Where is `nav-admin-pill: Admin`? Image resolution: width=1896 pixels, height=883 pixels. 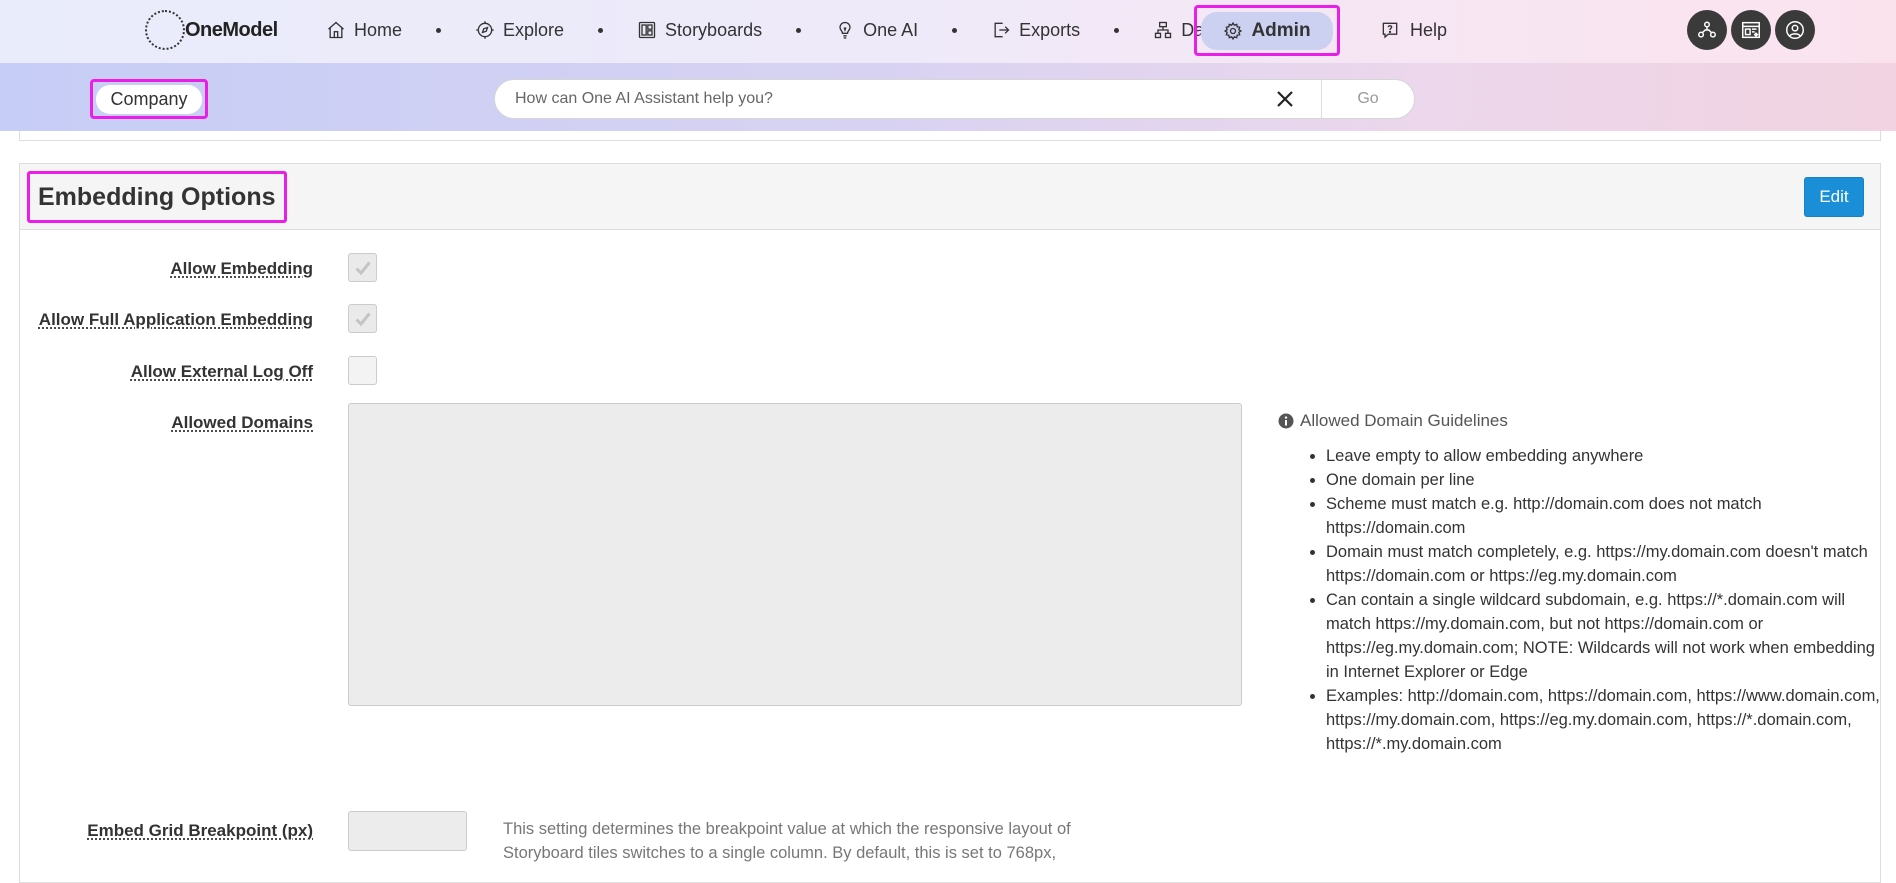
nav-admin-pill: Admin is located at coordinates (1267, 30).